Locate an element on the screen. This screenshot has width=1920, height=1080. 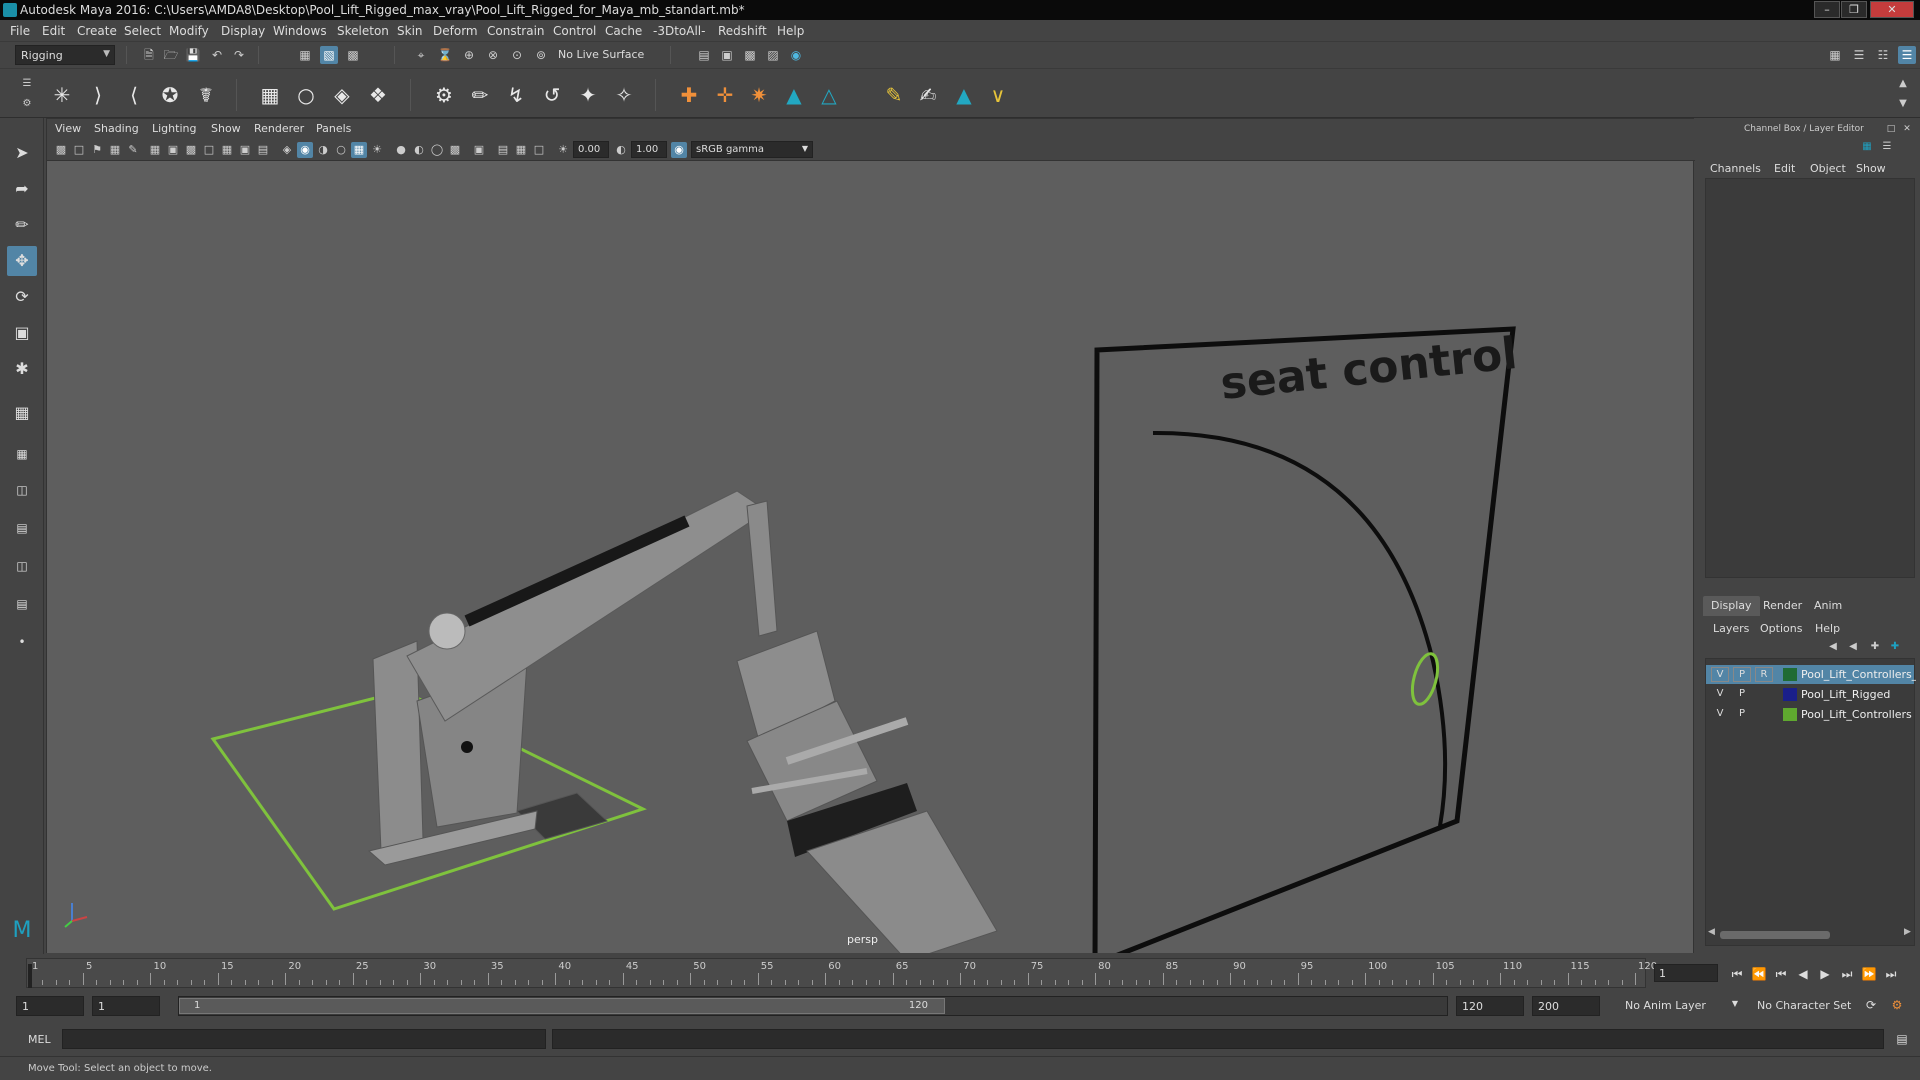
save-scene-icon: 💾 is located at coordinates (193, 55).